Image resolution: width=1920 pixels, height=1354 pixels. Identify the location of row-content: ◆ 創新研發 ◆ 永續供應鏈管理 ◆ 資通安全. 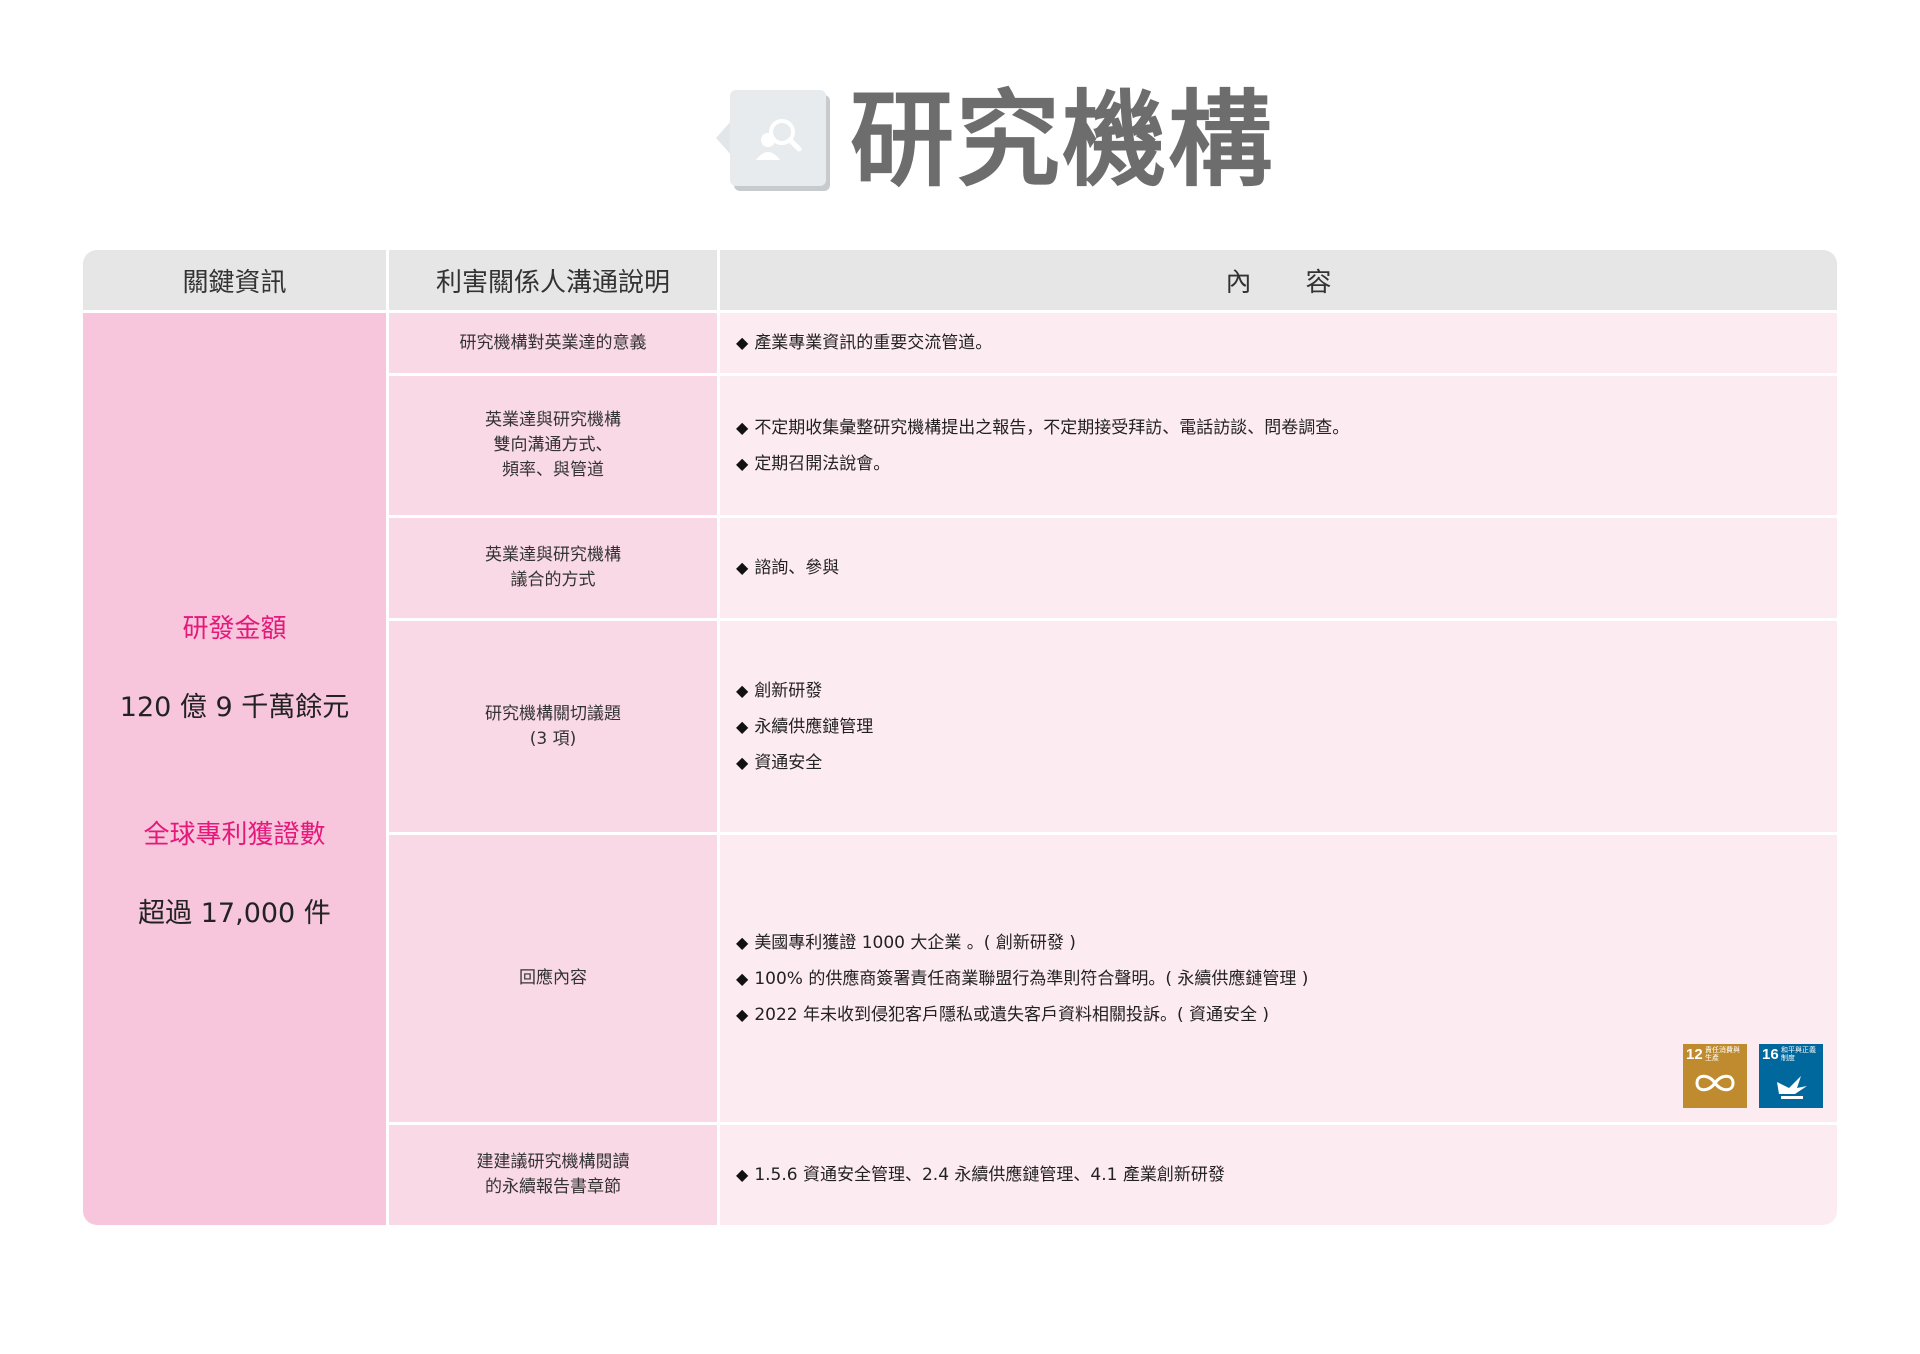
(1278, 726).